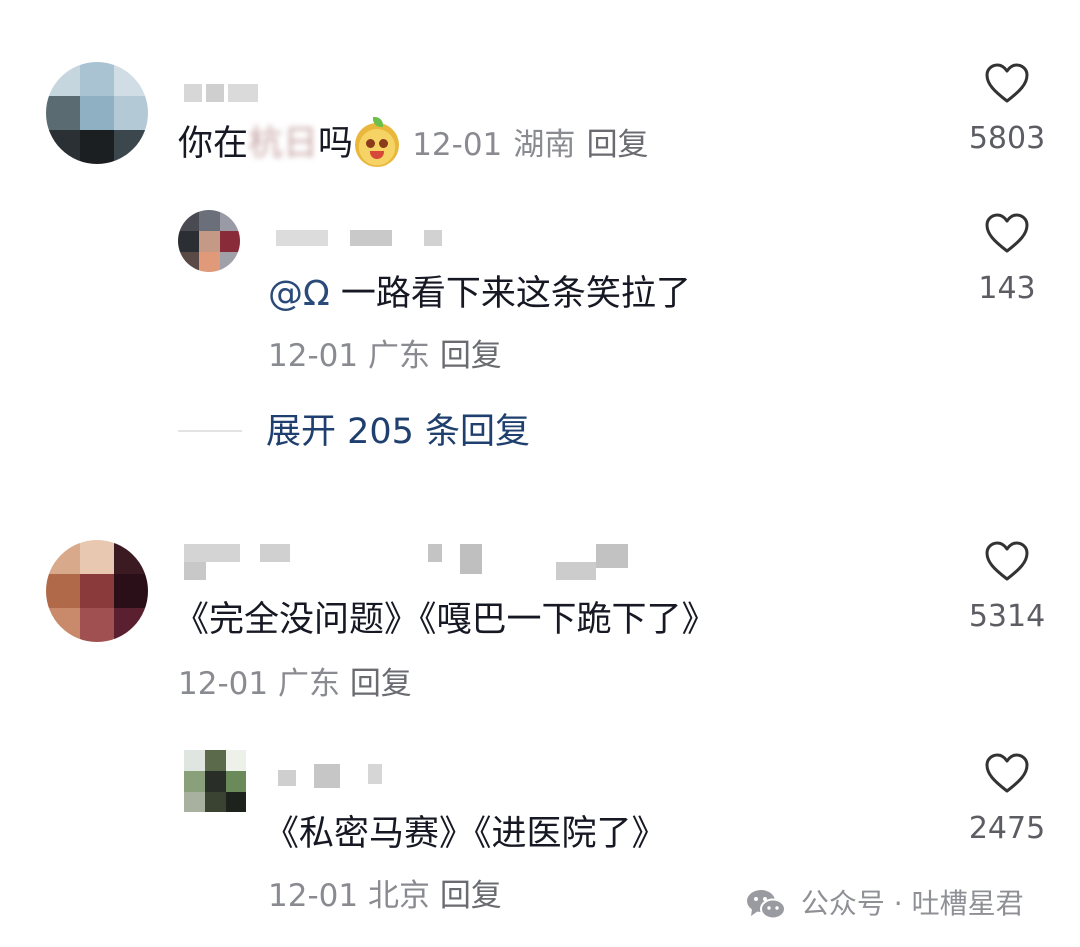 The height and width of the screenshot is (947, 1080). What do you see at coordinates (445, 620) in the screenshot?
I see `comment-text: 《完全没问题》《嘎巴一下跪下了》` at bounding box center [445, 620].